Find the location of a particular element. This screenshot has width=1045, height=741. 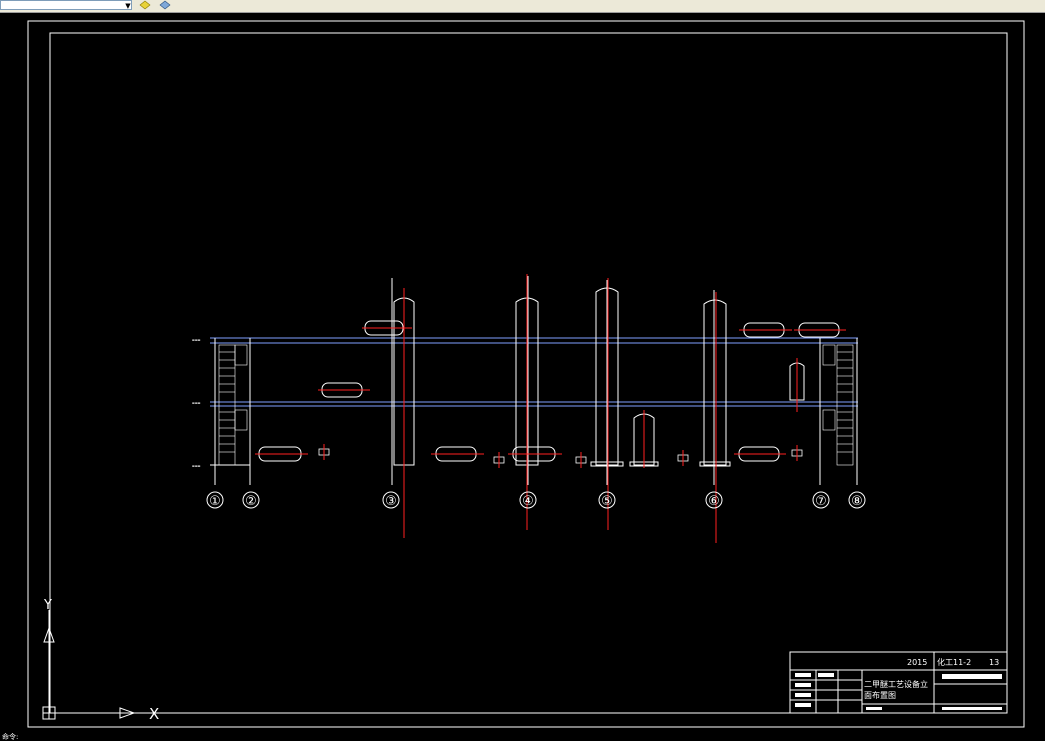

tower-equipment is located at coordinates (599, 377).